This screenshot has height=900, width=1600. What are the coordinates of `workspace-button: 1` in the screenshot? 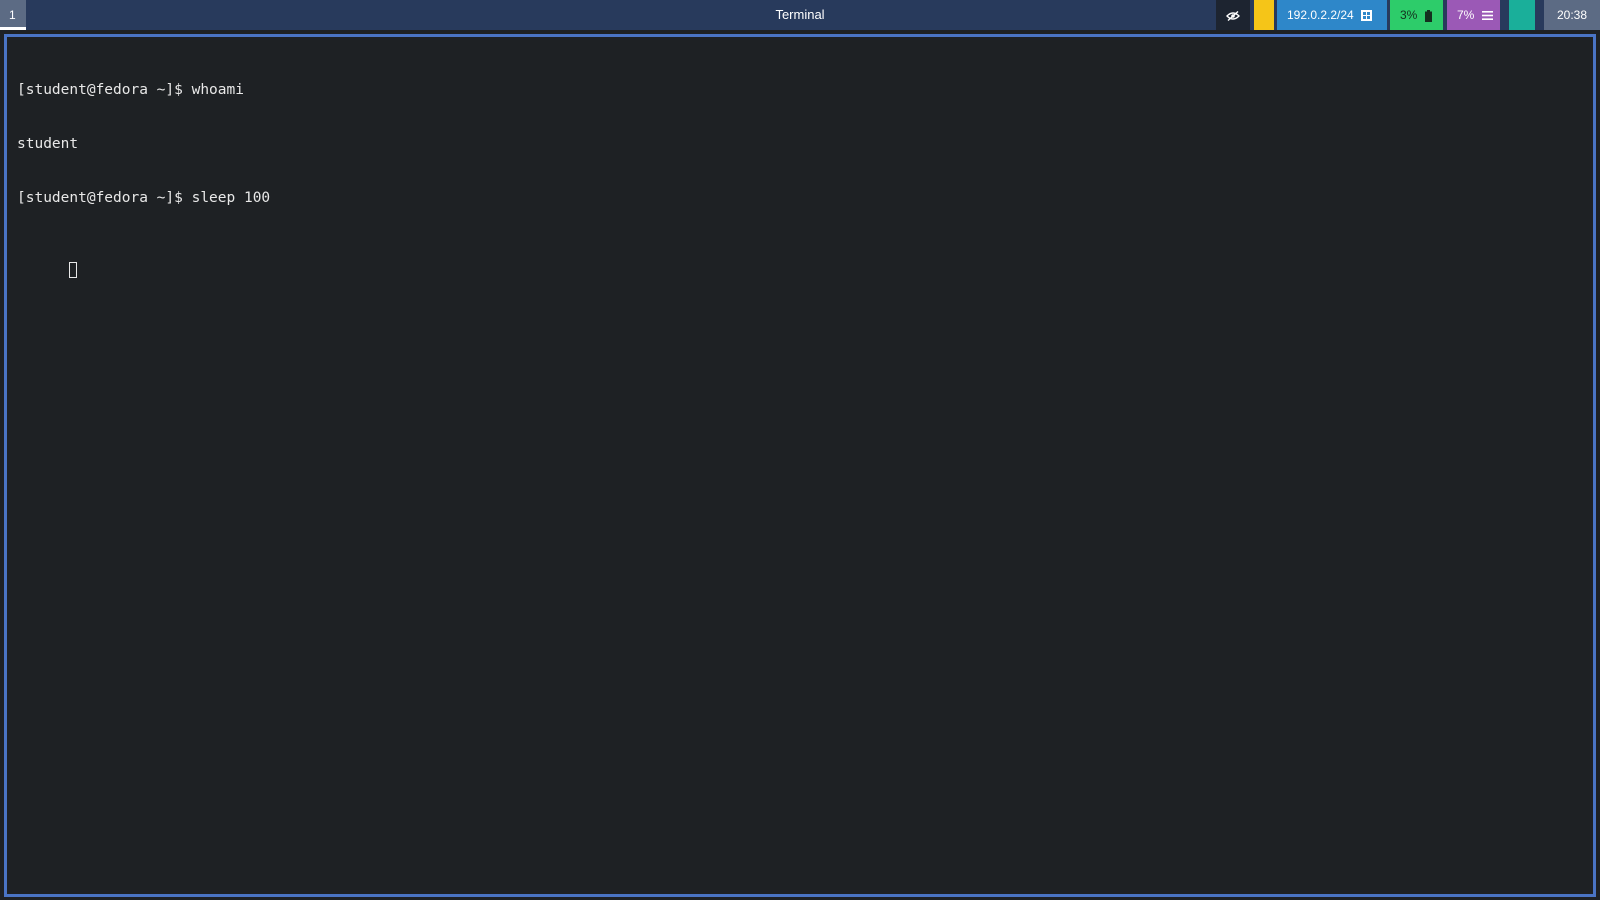 It's located at (13, 15).